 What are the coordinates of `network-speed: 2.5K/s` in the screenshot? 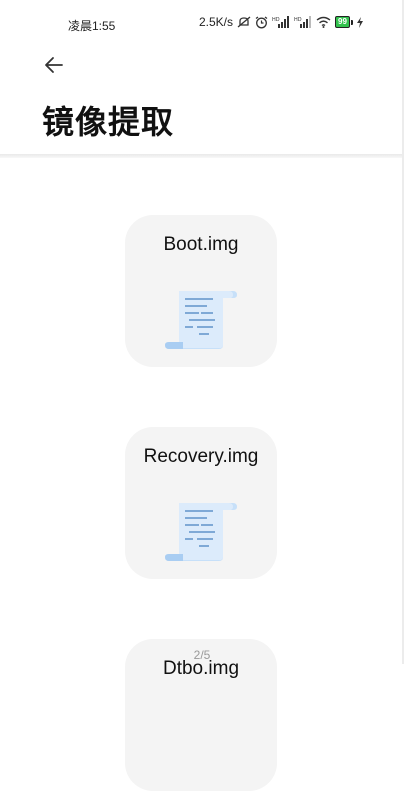 It's located at (216, 22).